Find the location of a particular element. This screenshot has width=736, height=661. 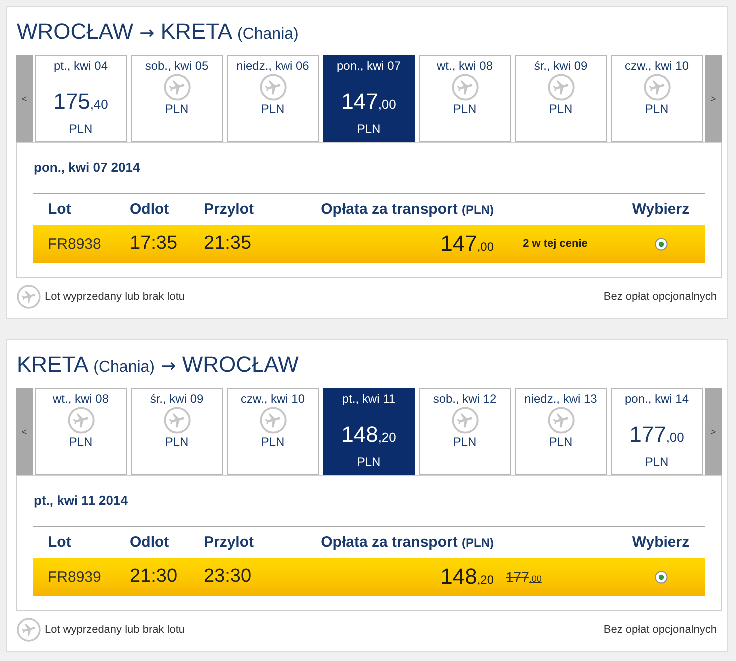

day-label: pt., kwi 11 is located at coordinates (369, 399).